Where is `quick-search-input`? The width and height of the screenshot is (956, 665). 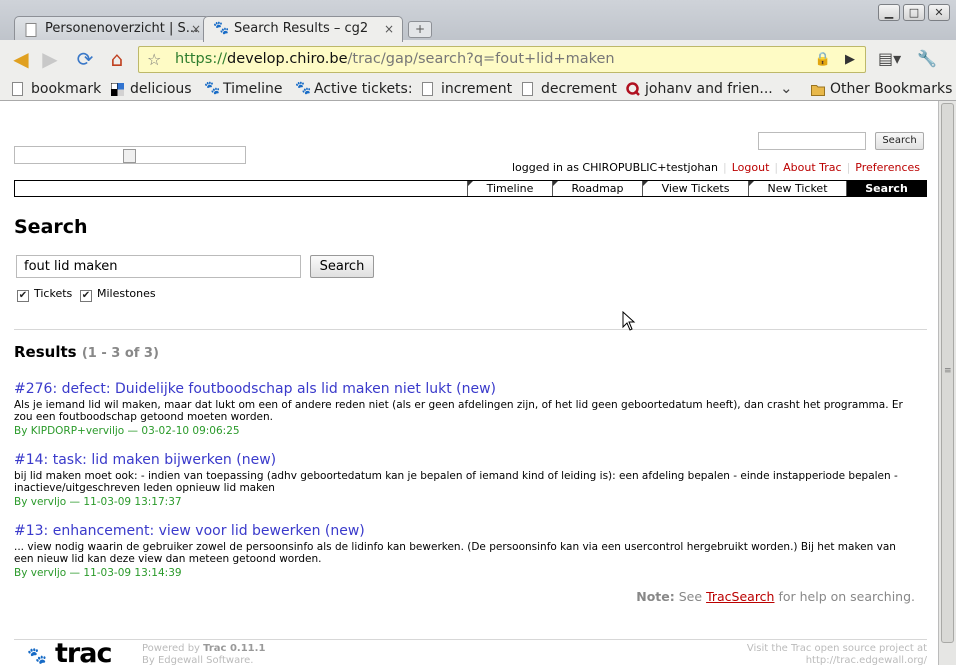
quick-search-input is located at coordinates (812, 141).